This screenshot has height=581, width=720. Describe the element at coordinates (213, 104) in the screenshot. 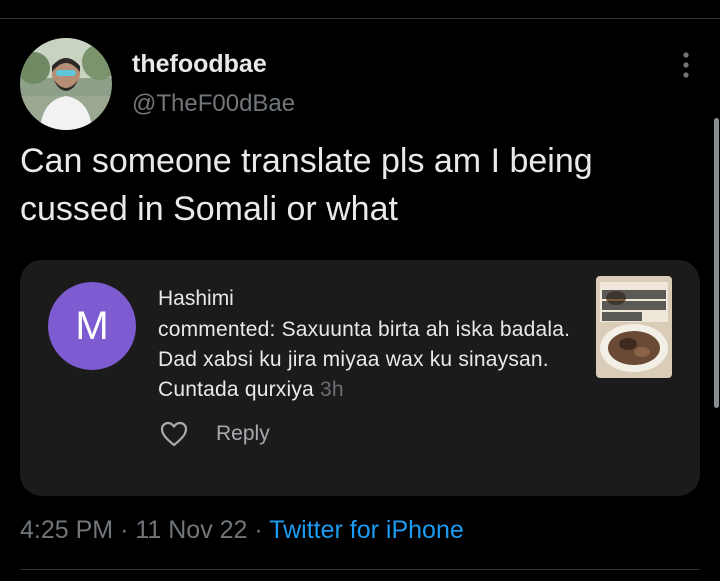

I see `user-handle: @TheF00dBae` at that location.